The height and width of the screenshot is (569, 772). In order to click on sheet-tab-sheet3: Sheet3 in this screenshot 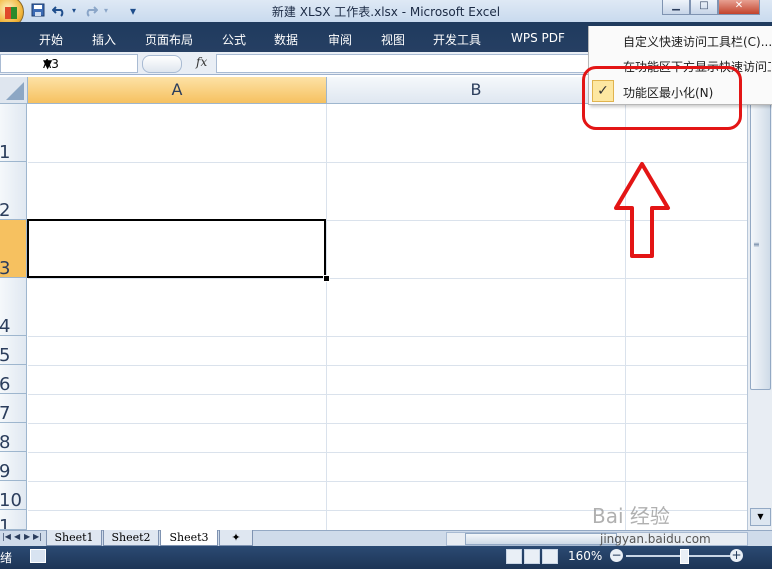, I will do `click(189, 538)`.